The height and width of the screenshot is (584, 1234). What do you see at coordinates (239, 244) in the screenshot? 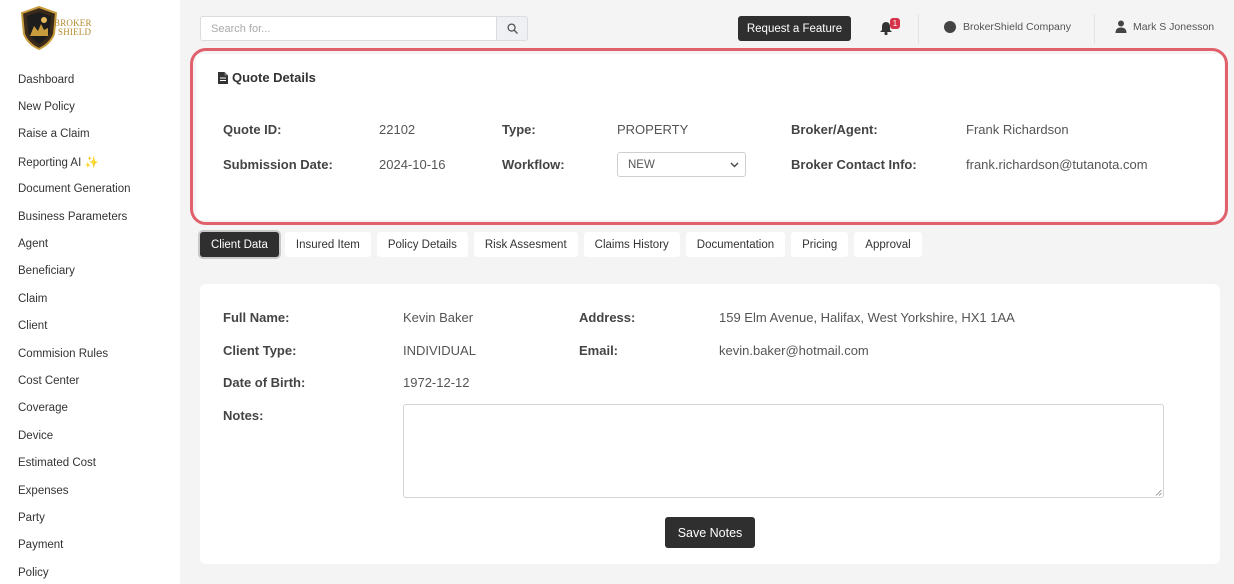
I see `tab-client-data: Client Data` at bounding box center [239, 244].